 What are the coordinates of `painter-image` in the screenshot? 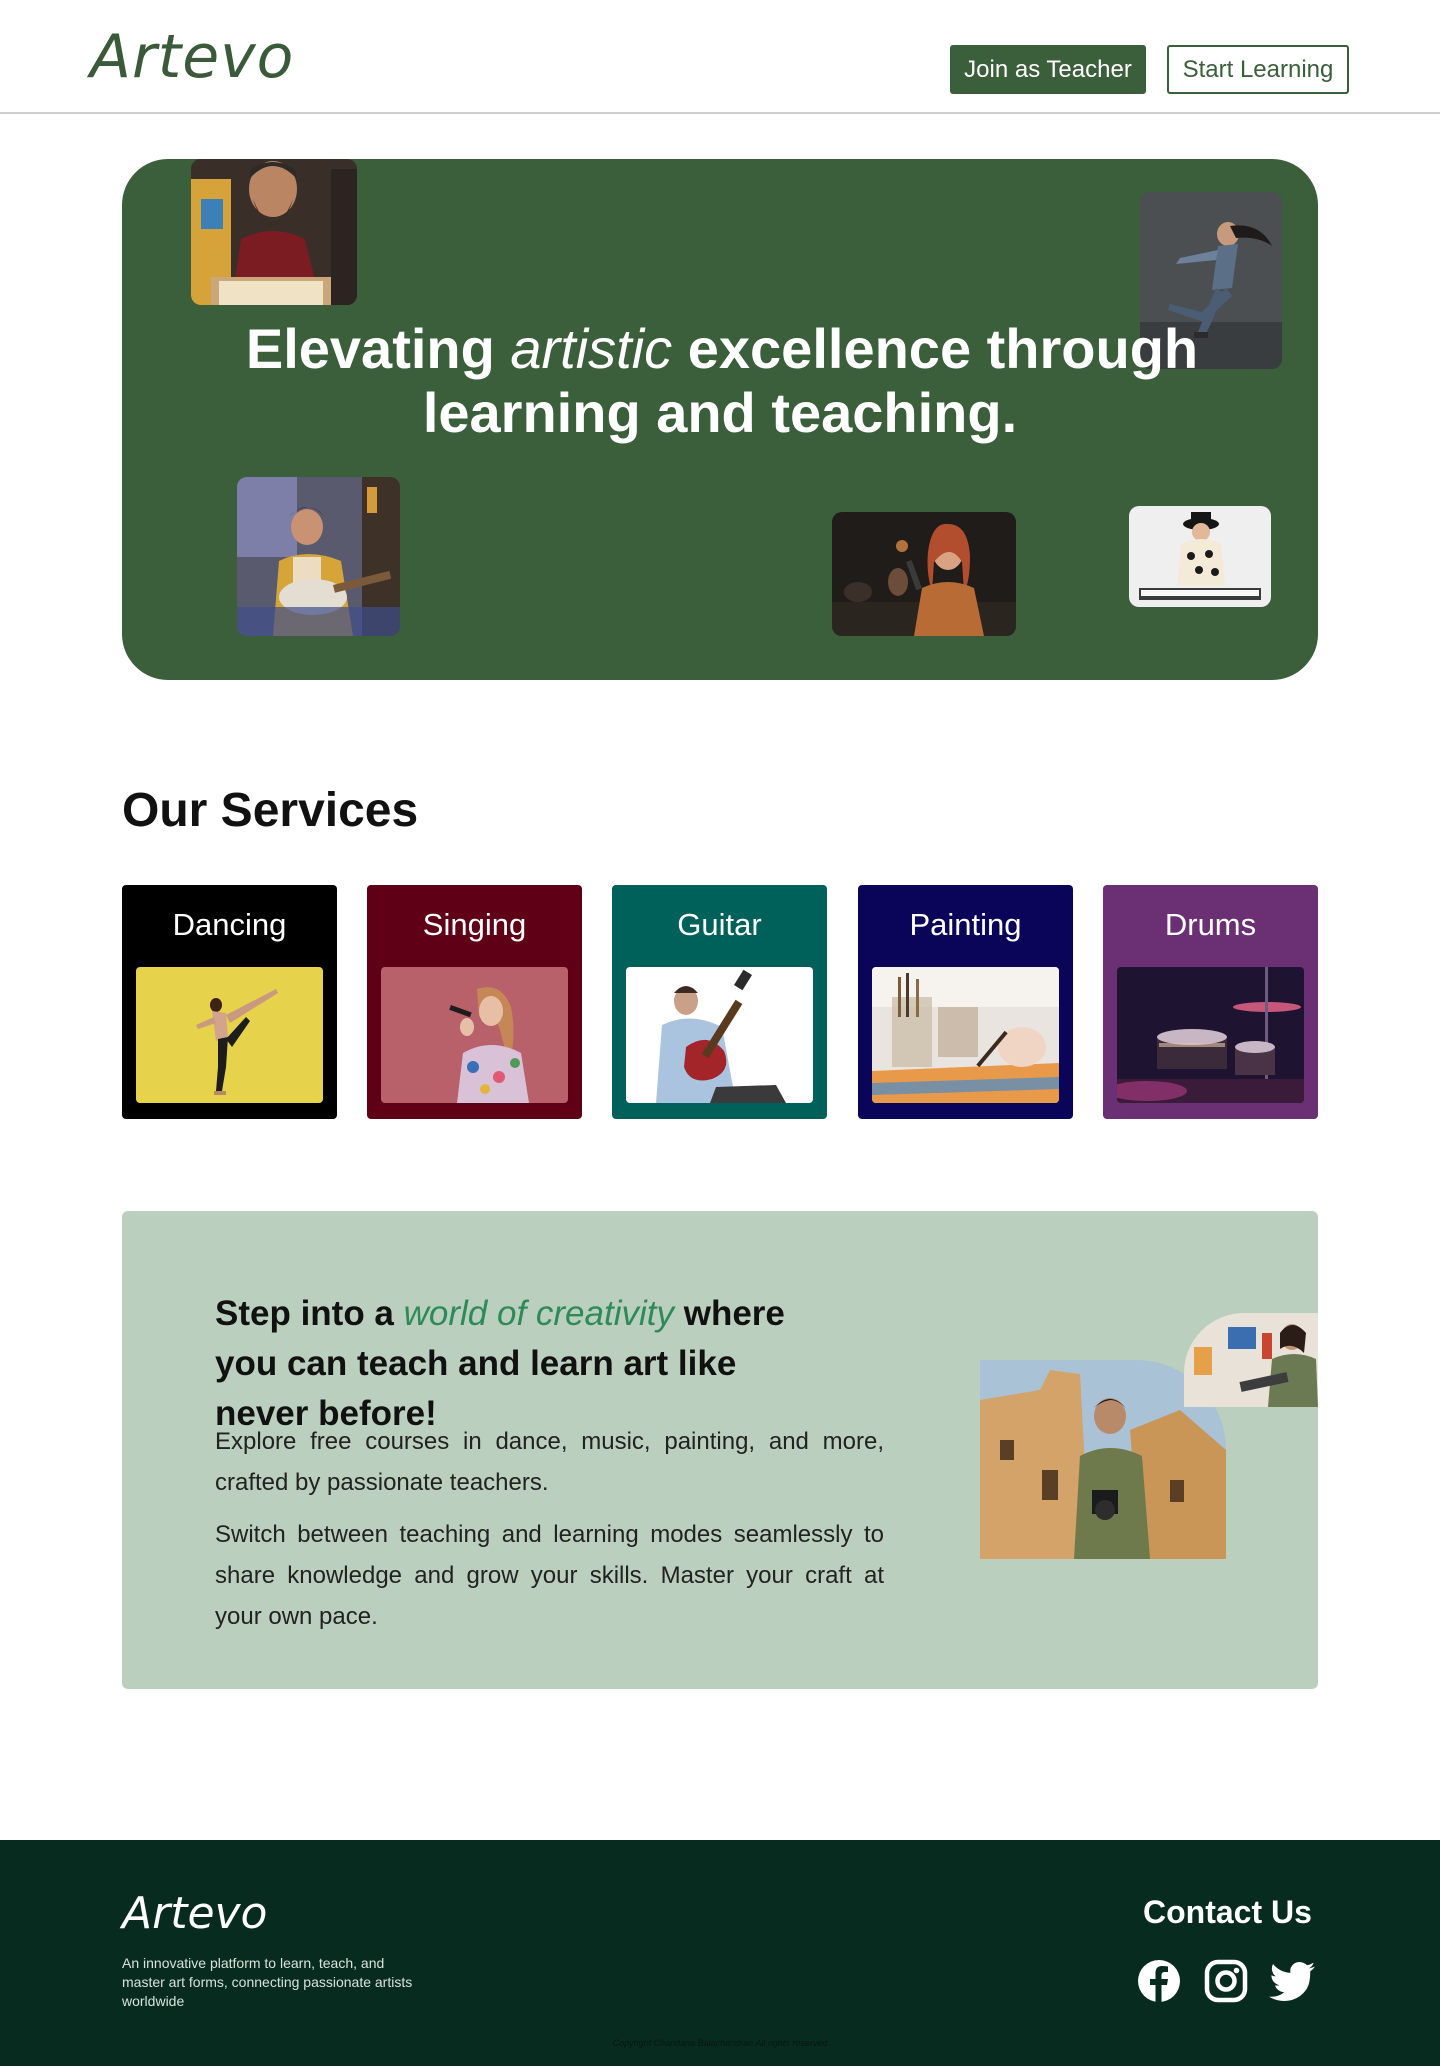 It's located at (274, 232).